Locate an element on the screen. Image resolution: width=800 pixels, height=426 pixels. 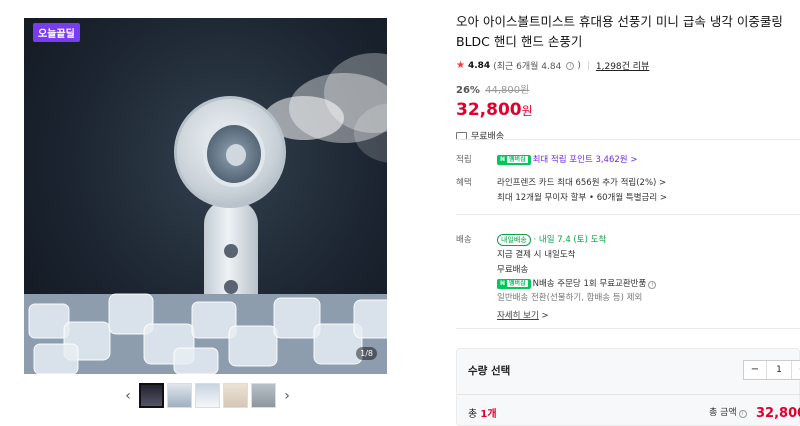
discount-row: 26% 44,800원 is located at coordinates (628, 88).